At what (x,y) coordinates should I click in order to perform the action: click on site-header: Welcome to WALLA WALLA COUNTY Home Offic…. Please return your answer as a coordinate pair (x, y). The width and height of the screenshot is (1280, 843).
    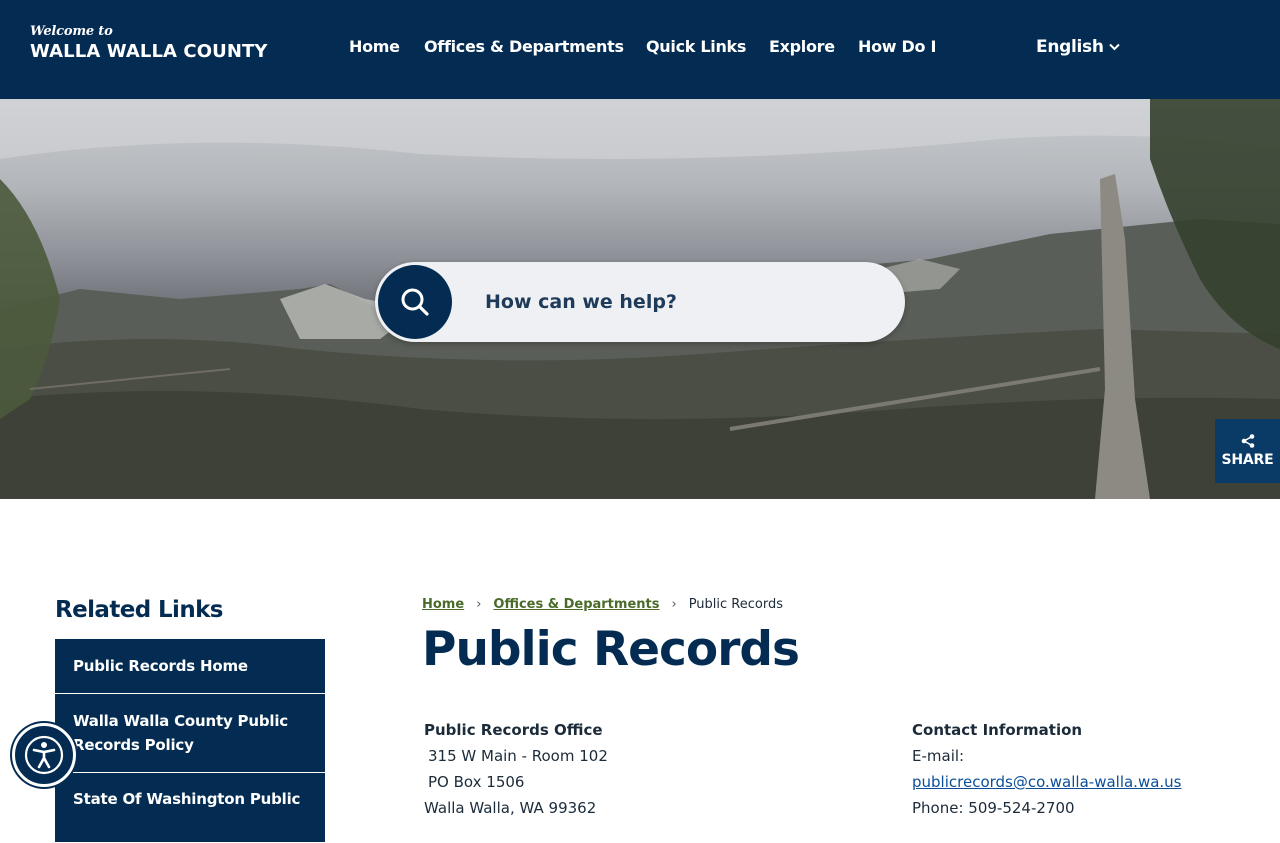
    Looking at the image, I should click on (640, 49).